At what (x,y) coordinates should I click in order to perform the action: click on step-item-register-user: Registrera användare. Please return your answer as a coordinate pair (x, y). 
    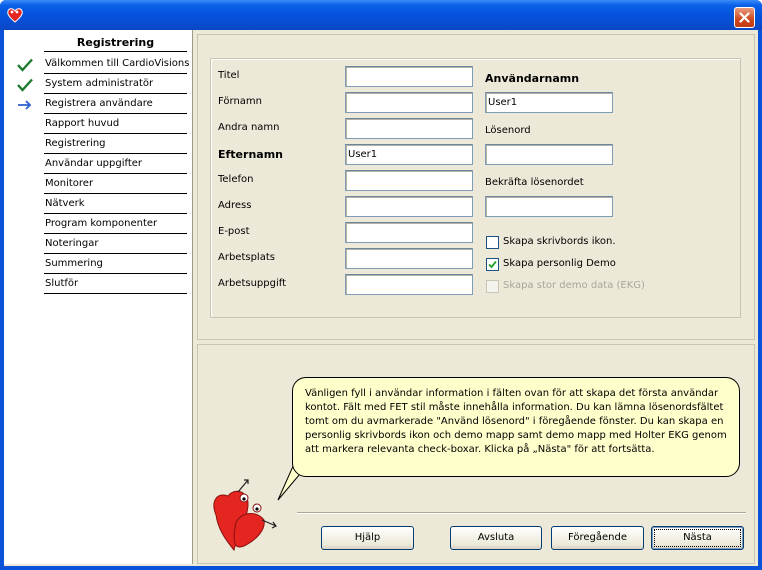
    Looking at the image, I should click on (115, 104).